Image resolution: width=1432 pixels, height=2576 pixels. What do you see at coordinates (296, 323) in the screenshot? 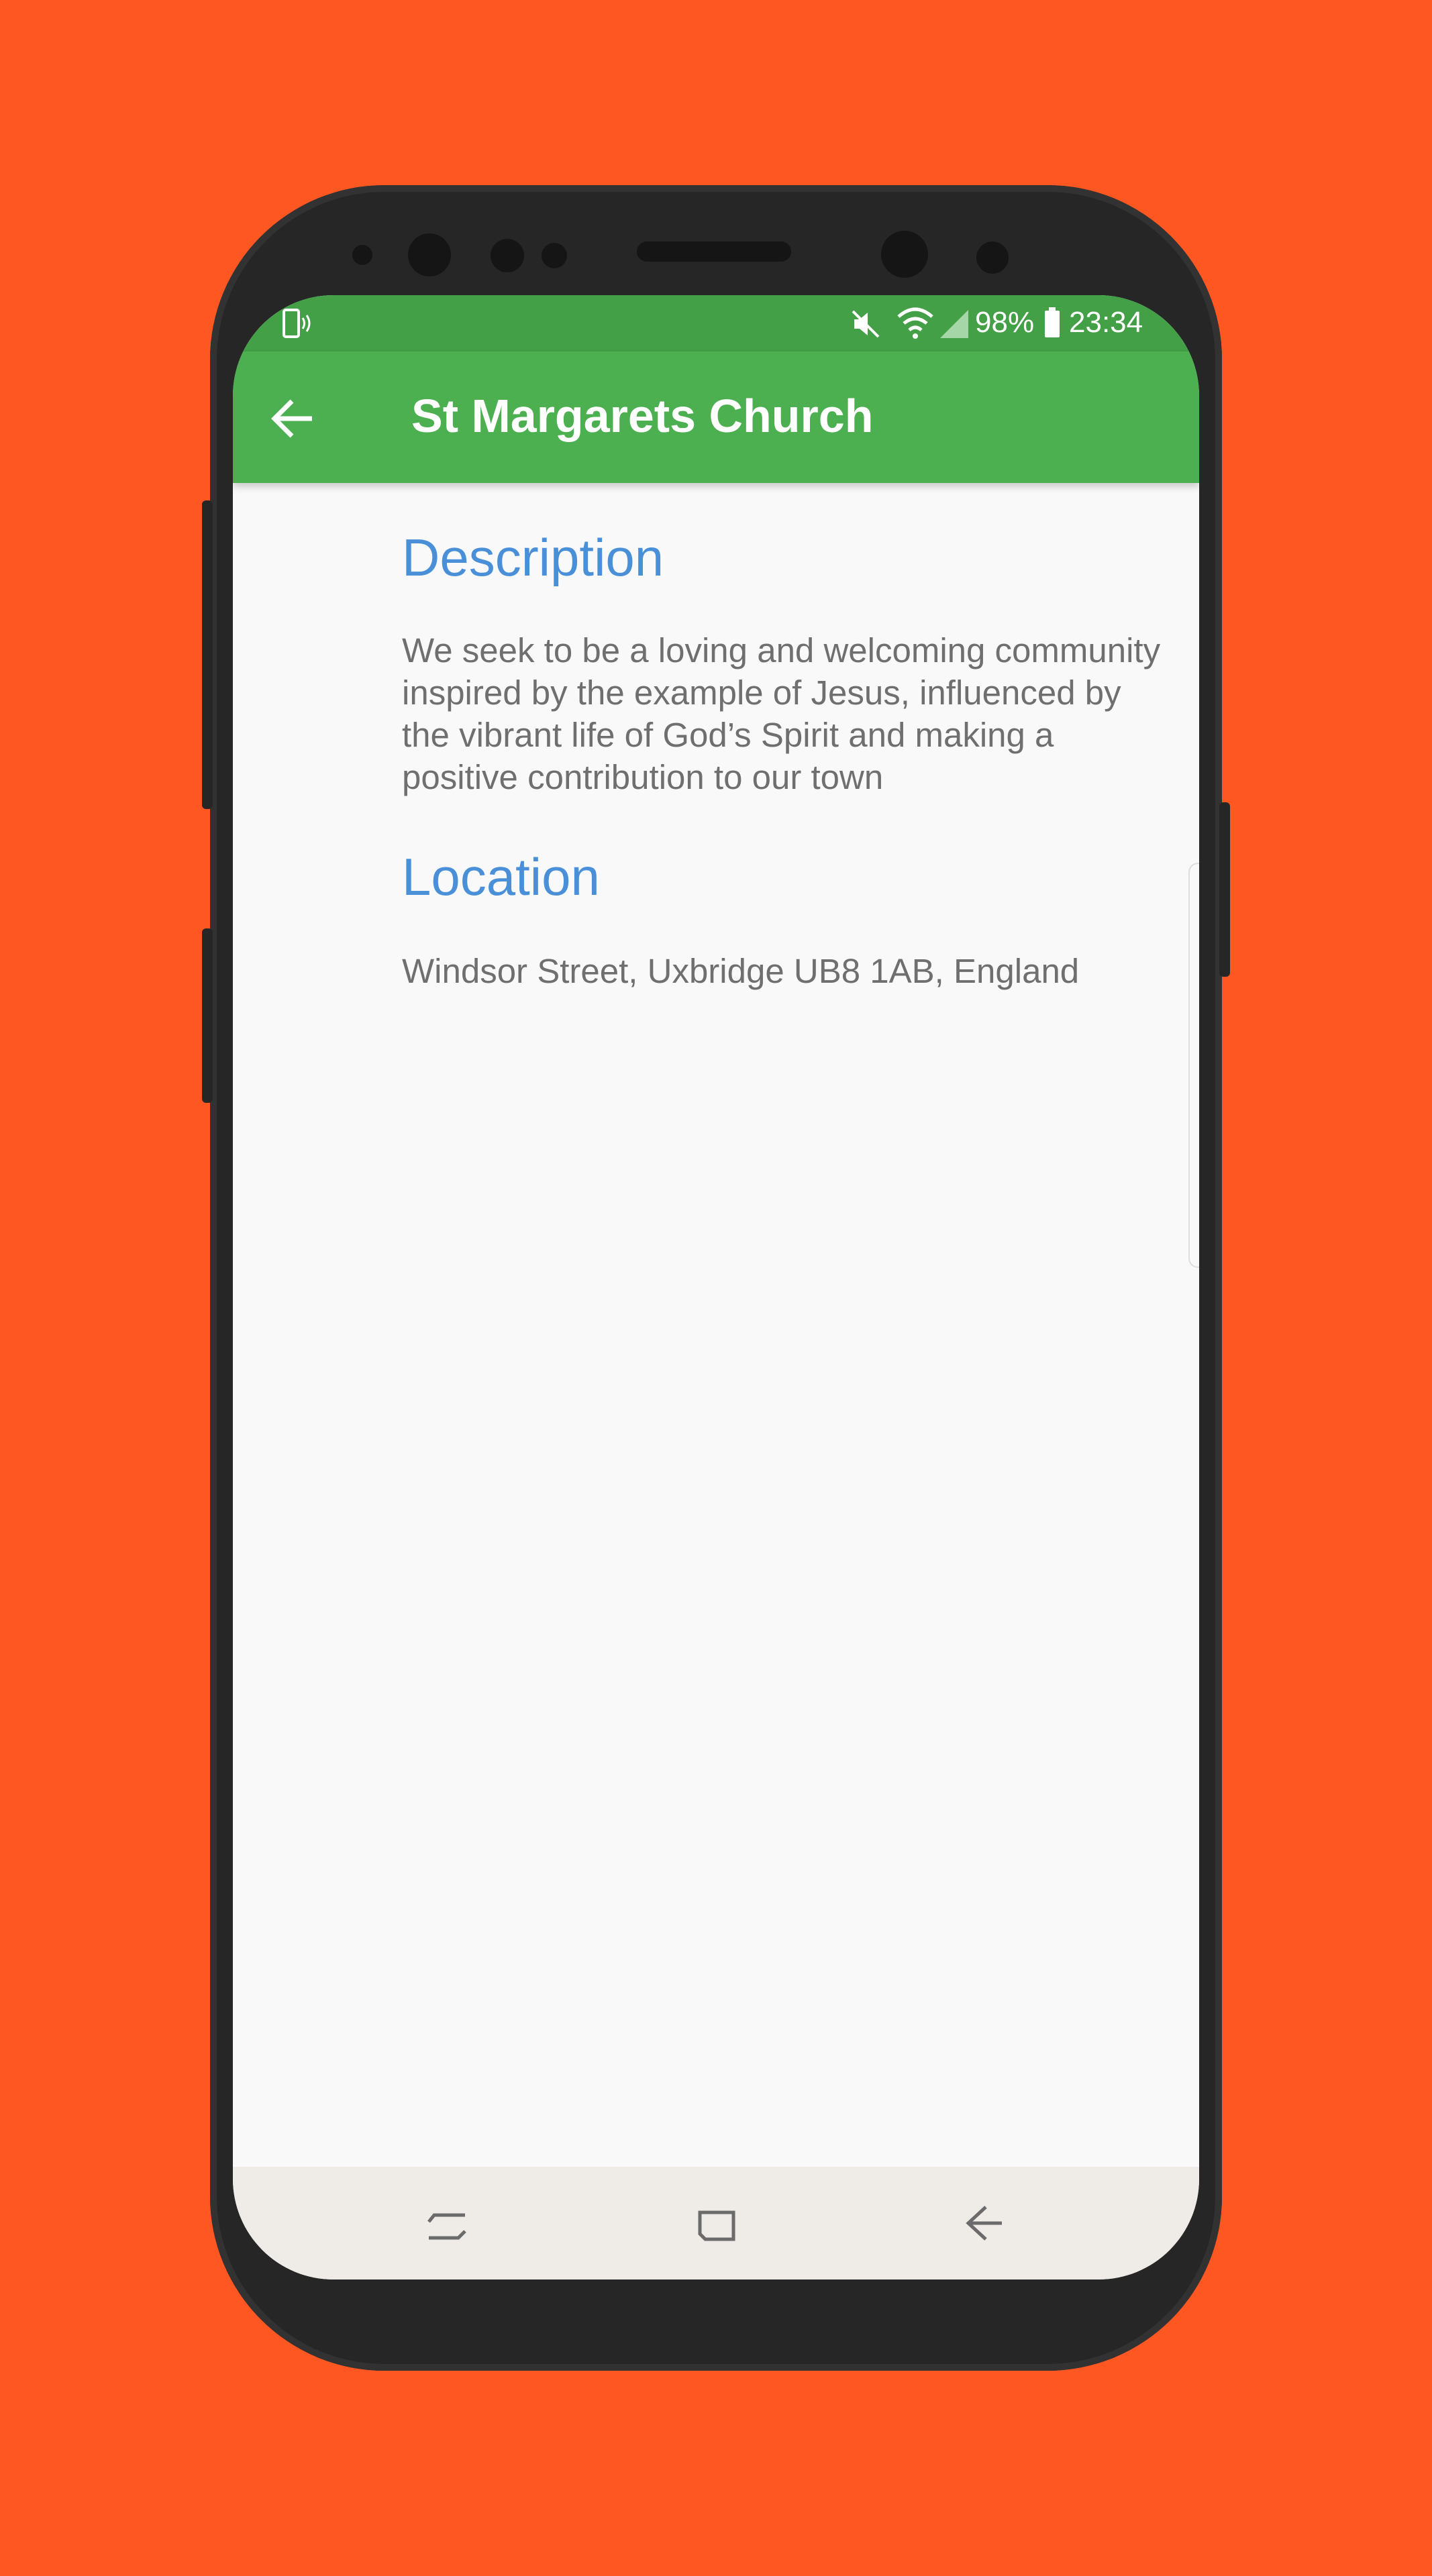
I see `phone-vibrate-icon` at bounding box center [296, 323].